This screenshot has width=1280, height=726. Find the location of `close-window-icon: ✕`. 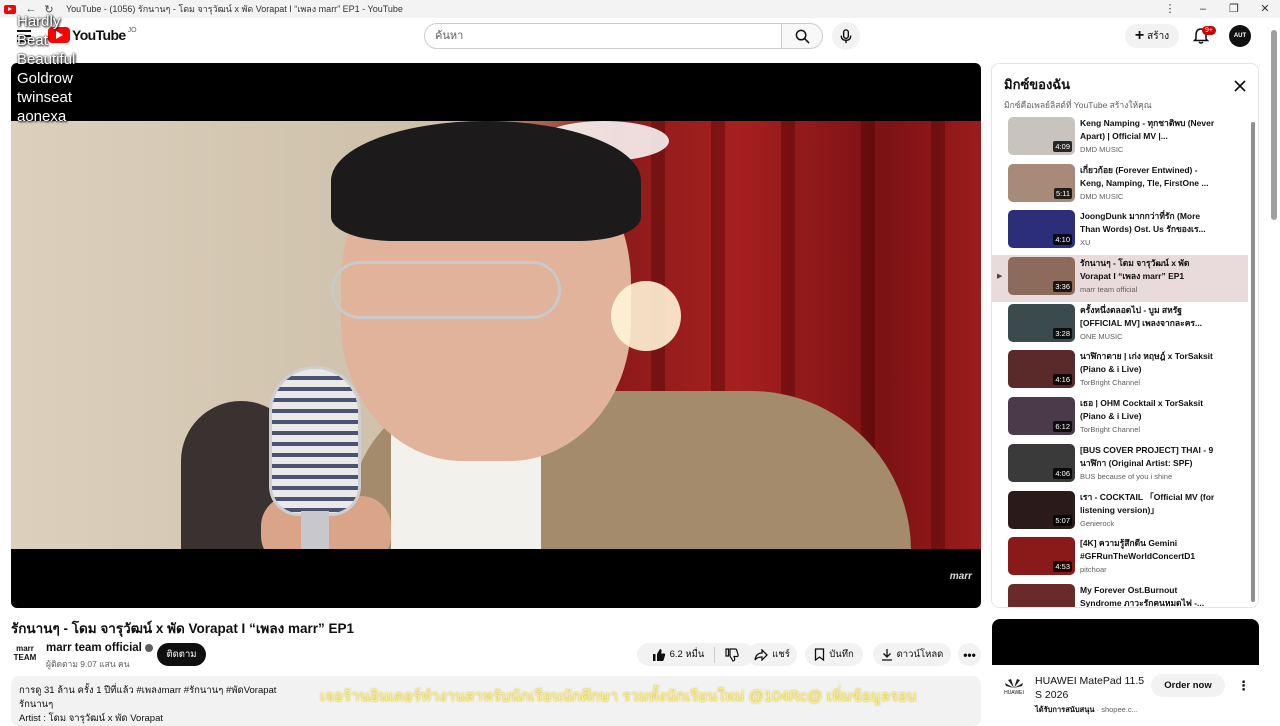

close-window-icon: ✕ is located at coordinates (1265, 9).